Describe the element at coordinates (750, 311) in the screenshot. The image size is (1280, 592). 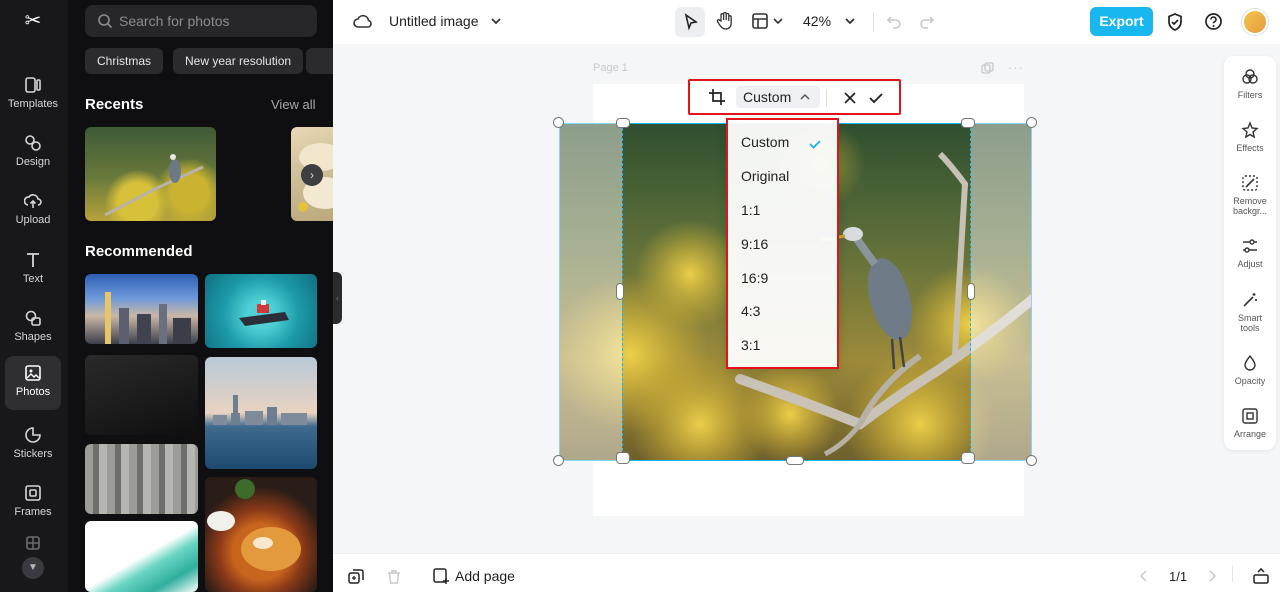
I see `ratio-option-4-3: 4:3` at that location.